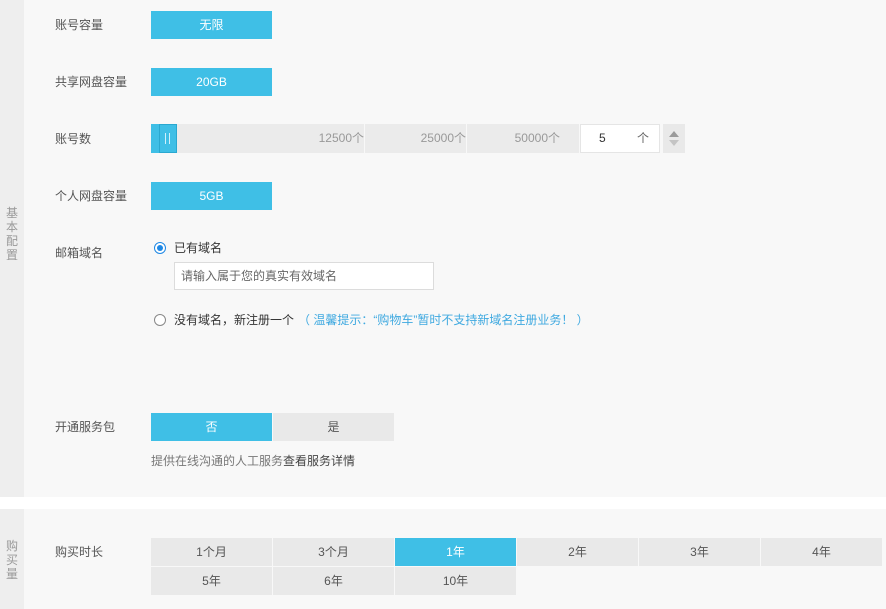 The image size is (886, 609). I want to click on shared-disk-value: 20GB, so click(211, 82).